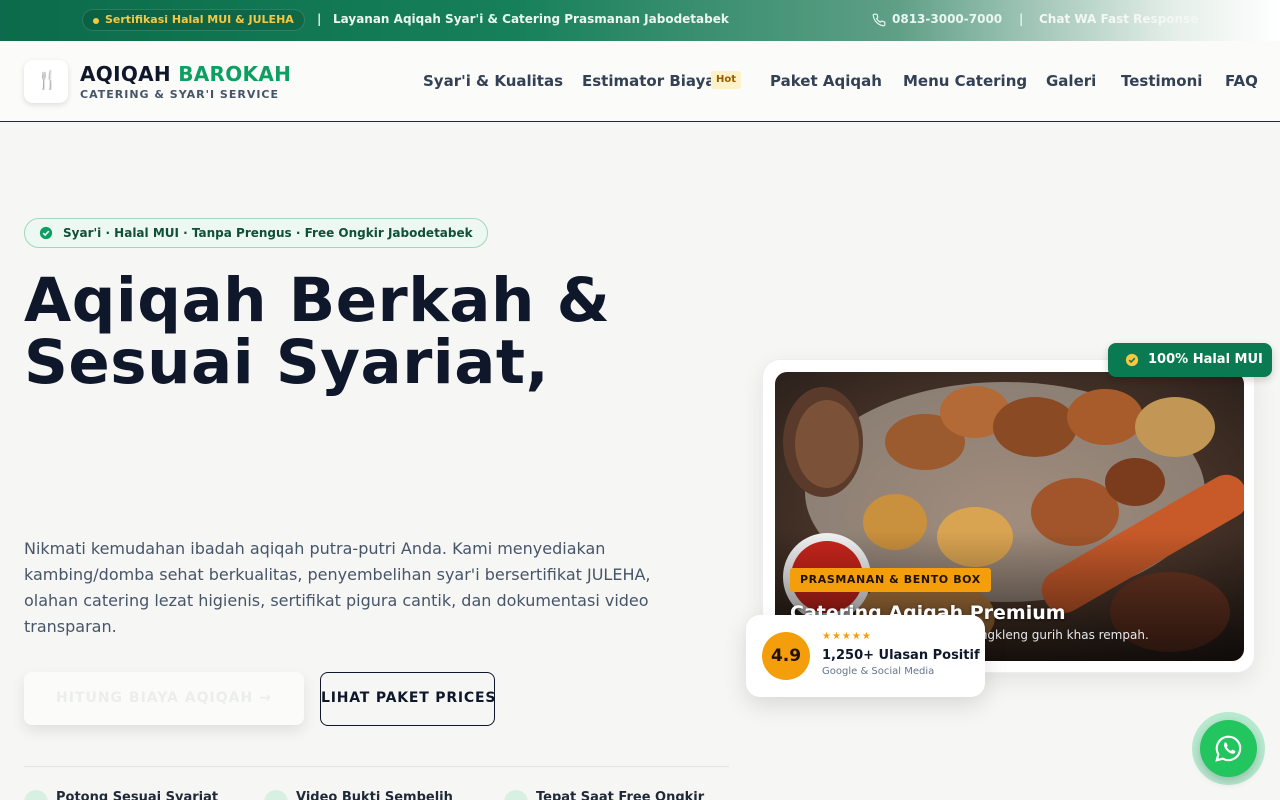  Describe the element at coordinates (620, 795) in the screenshot. I see `feature-label: Tepat Saat Free Ongkir` at that location.